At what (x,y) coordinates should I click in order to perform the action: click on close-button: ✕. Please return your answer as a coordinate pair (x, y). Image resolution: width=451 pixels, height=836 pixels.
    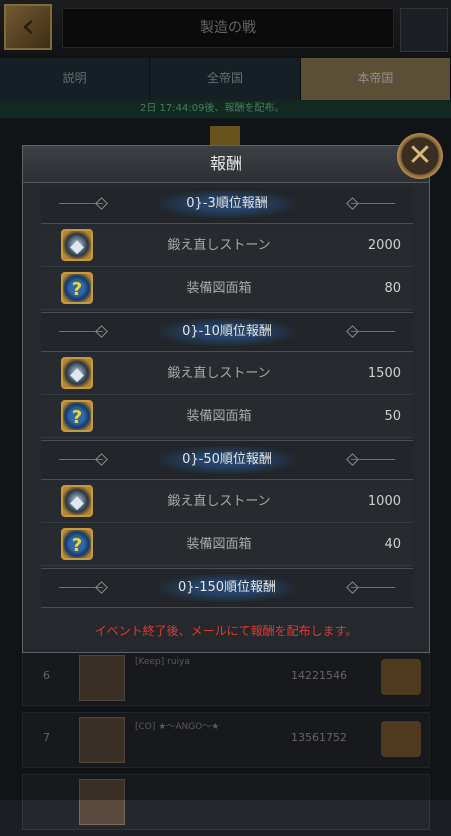
    Looking at the image, I should click on (420, 156).